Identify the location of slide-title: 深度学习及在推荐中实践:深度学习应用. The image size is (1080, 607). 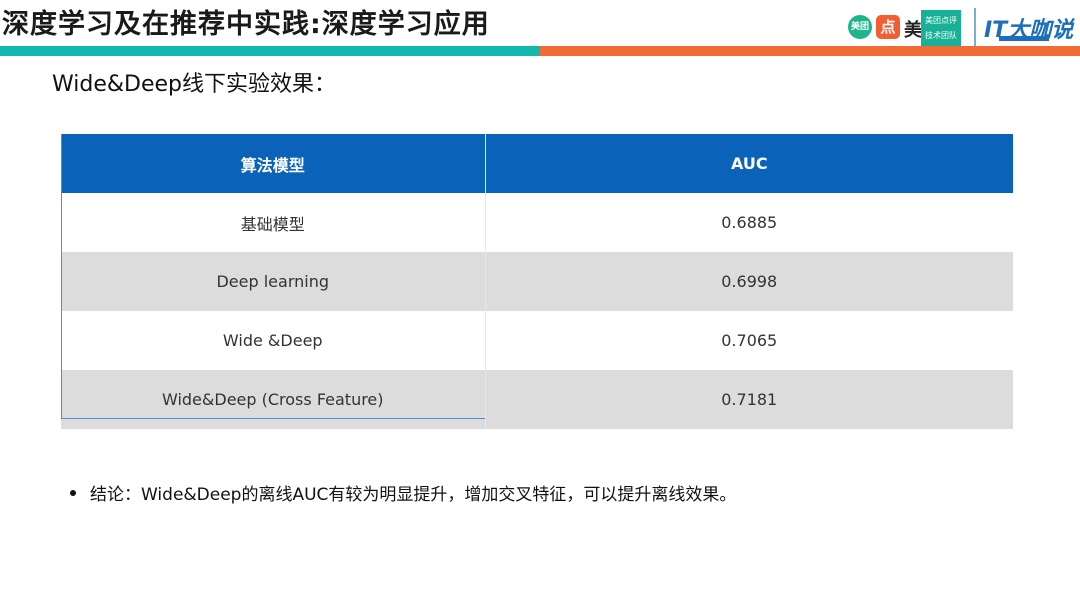
(246, 24).